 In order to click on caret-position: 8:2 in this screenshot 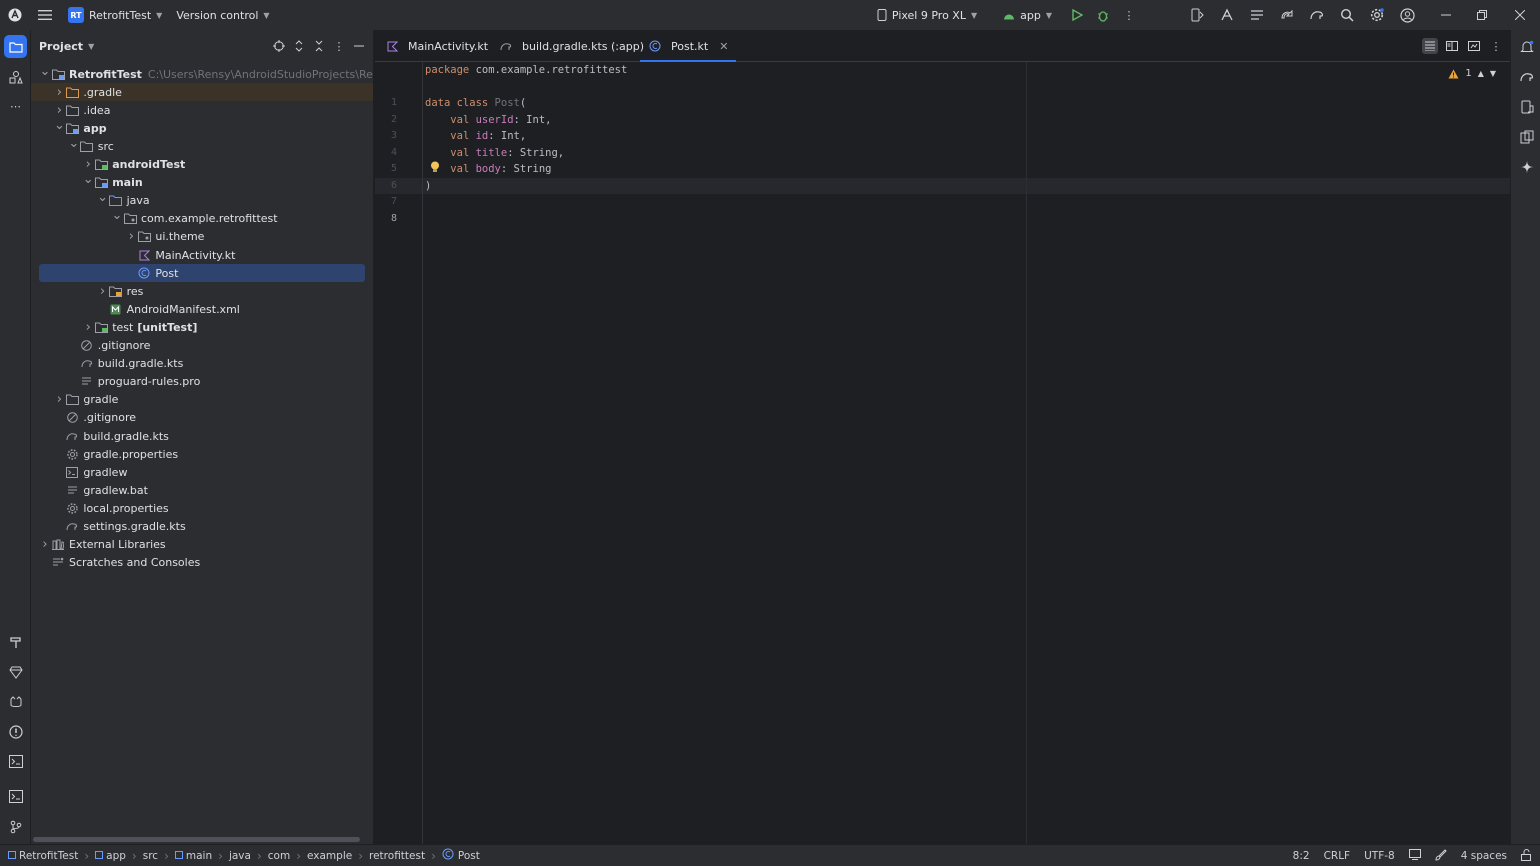, I will do `click(1301, 856)`.